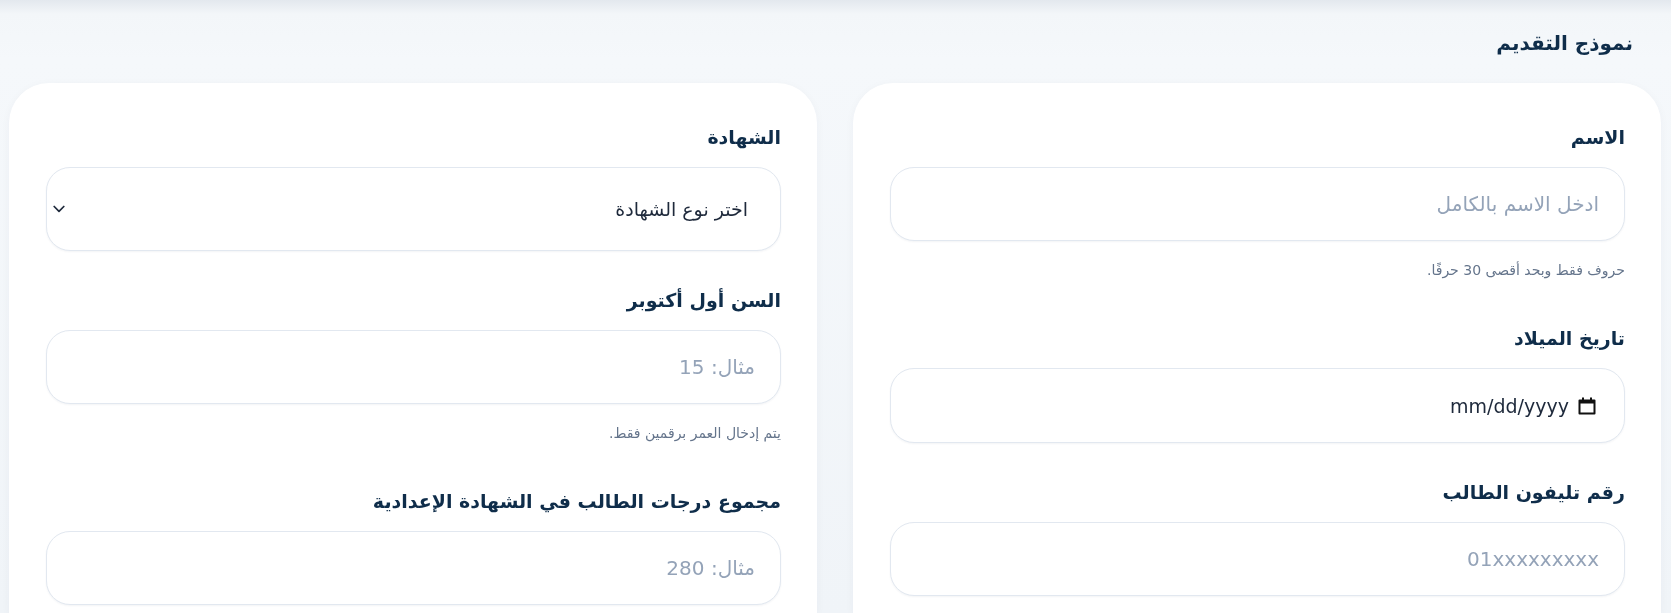 The height and width of the screenshot is (613, 1671). Describe the element at coordinates (1569, 339) in the screenshot. I see `field-label: تاريخ الميلاد` at that location.